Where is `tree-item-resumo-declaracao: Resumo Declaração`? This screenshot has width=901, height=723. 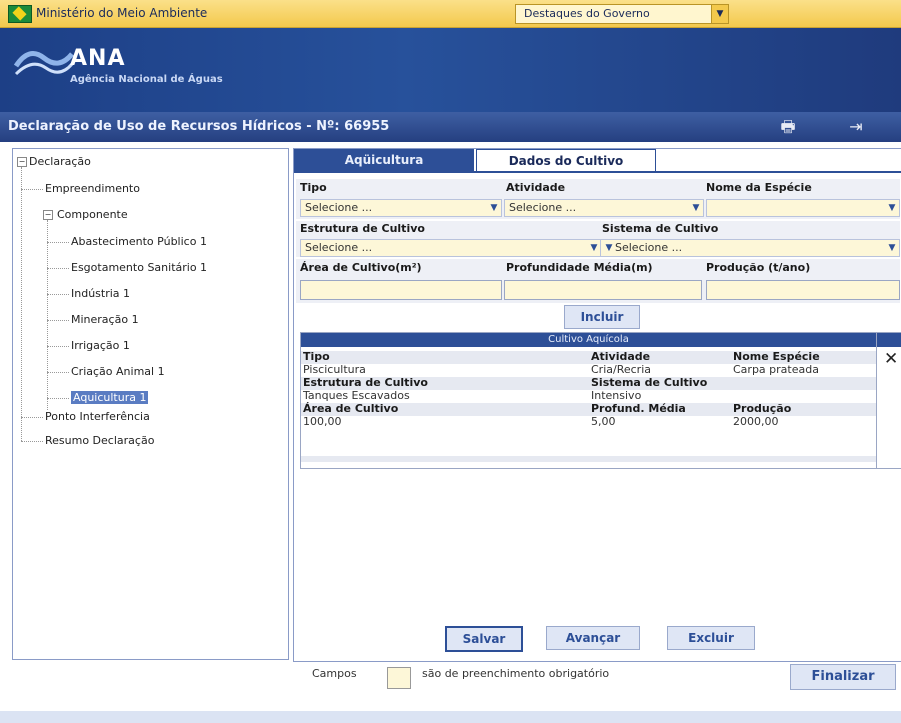 tree-item-resumo-declaracao: Resumo Declaração is located at coordinates (99, 440).